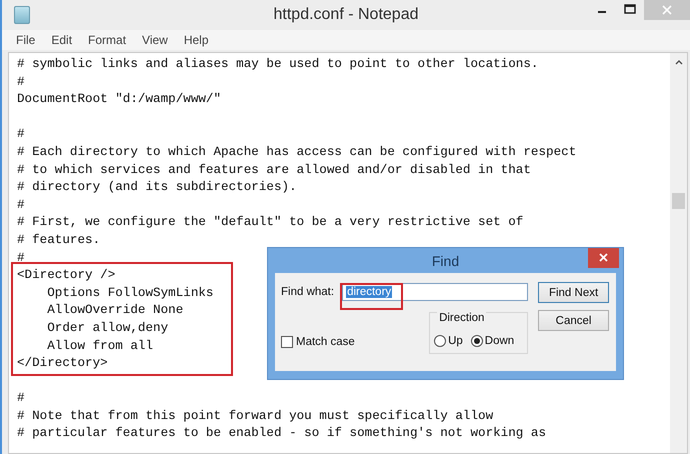  What do you see at coordinates (455, 341) in the screenshot?
I see `radio-label: Up` at bounding box center [455, 341].